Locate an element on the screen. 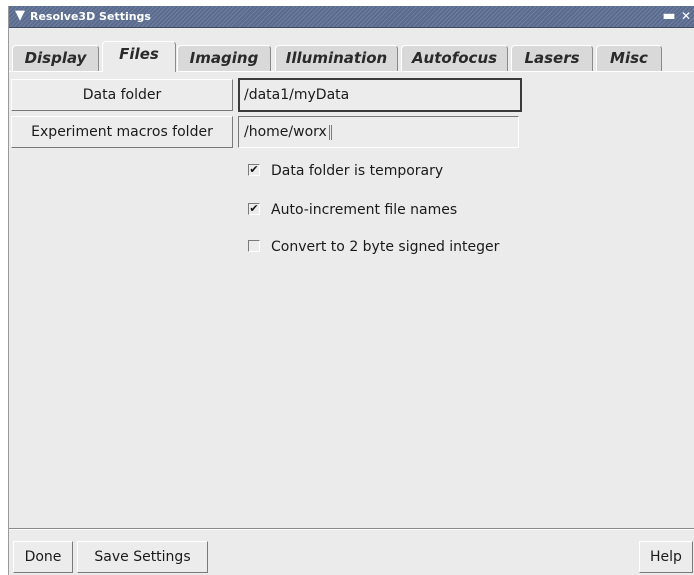 This screenshot has height=575, width=694. tab-misc: Misc is located at coordinates (629, 58).